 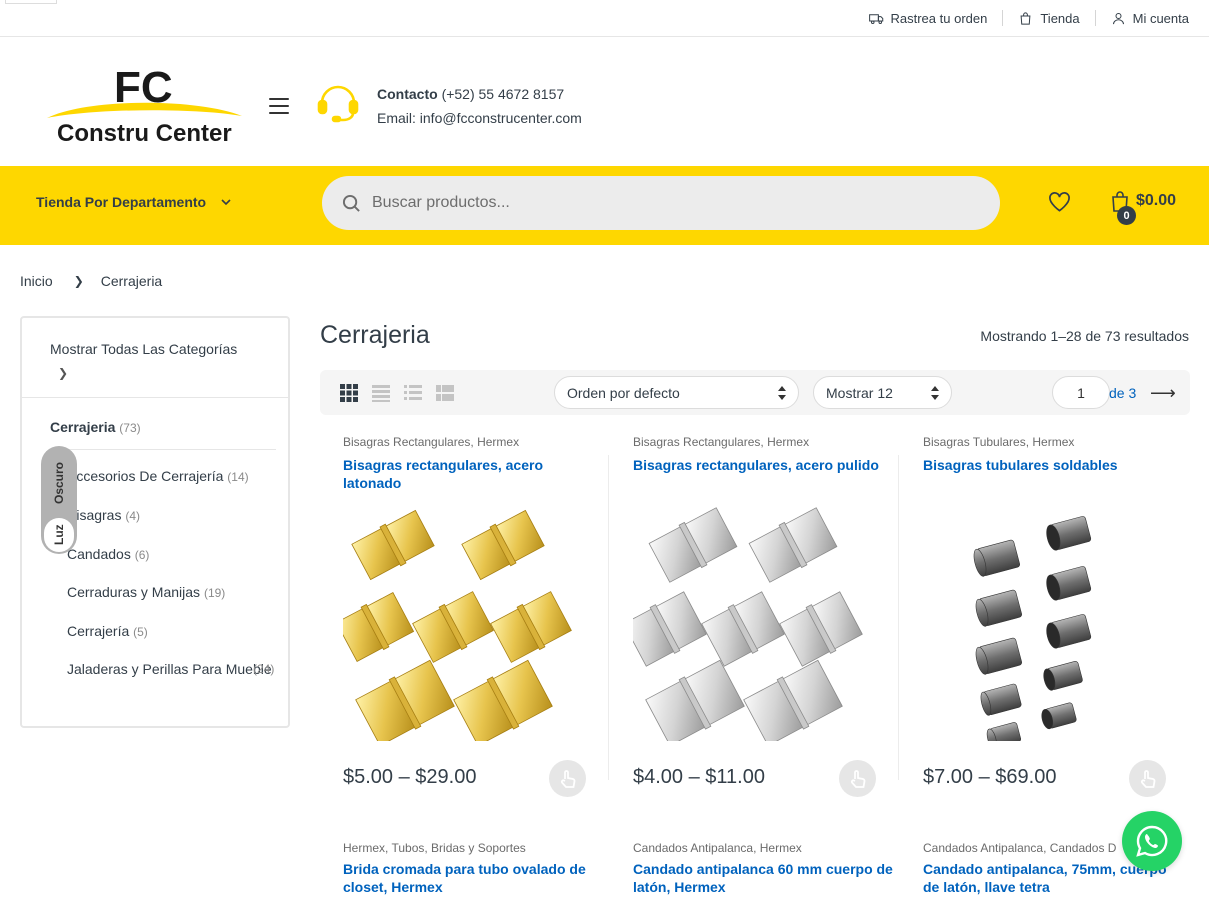 What do you see at coordinates (144, 133) in the screenshot?
I see `logo-constru-text: Constru Center` at bounding box center [144, 133].